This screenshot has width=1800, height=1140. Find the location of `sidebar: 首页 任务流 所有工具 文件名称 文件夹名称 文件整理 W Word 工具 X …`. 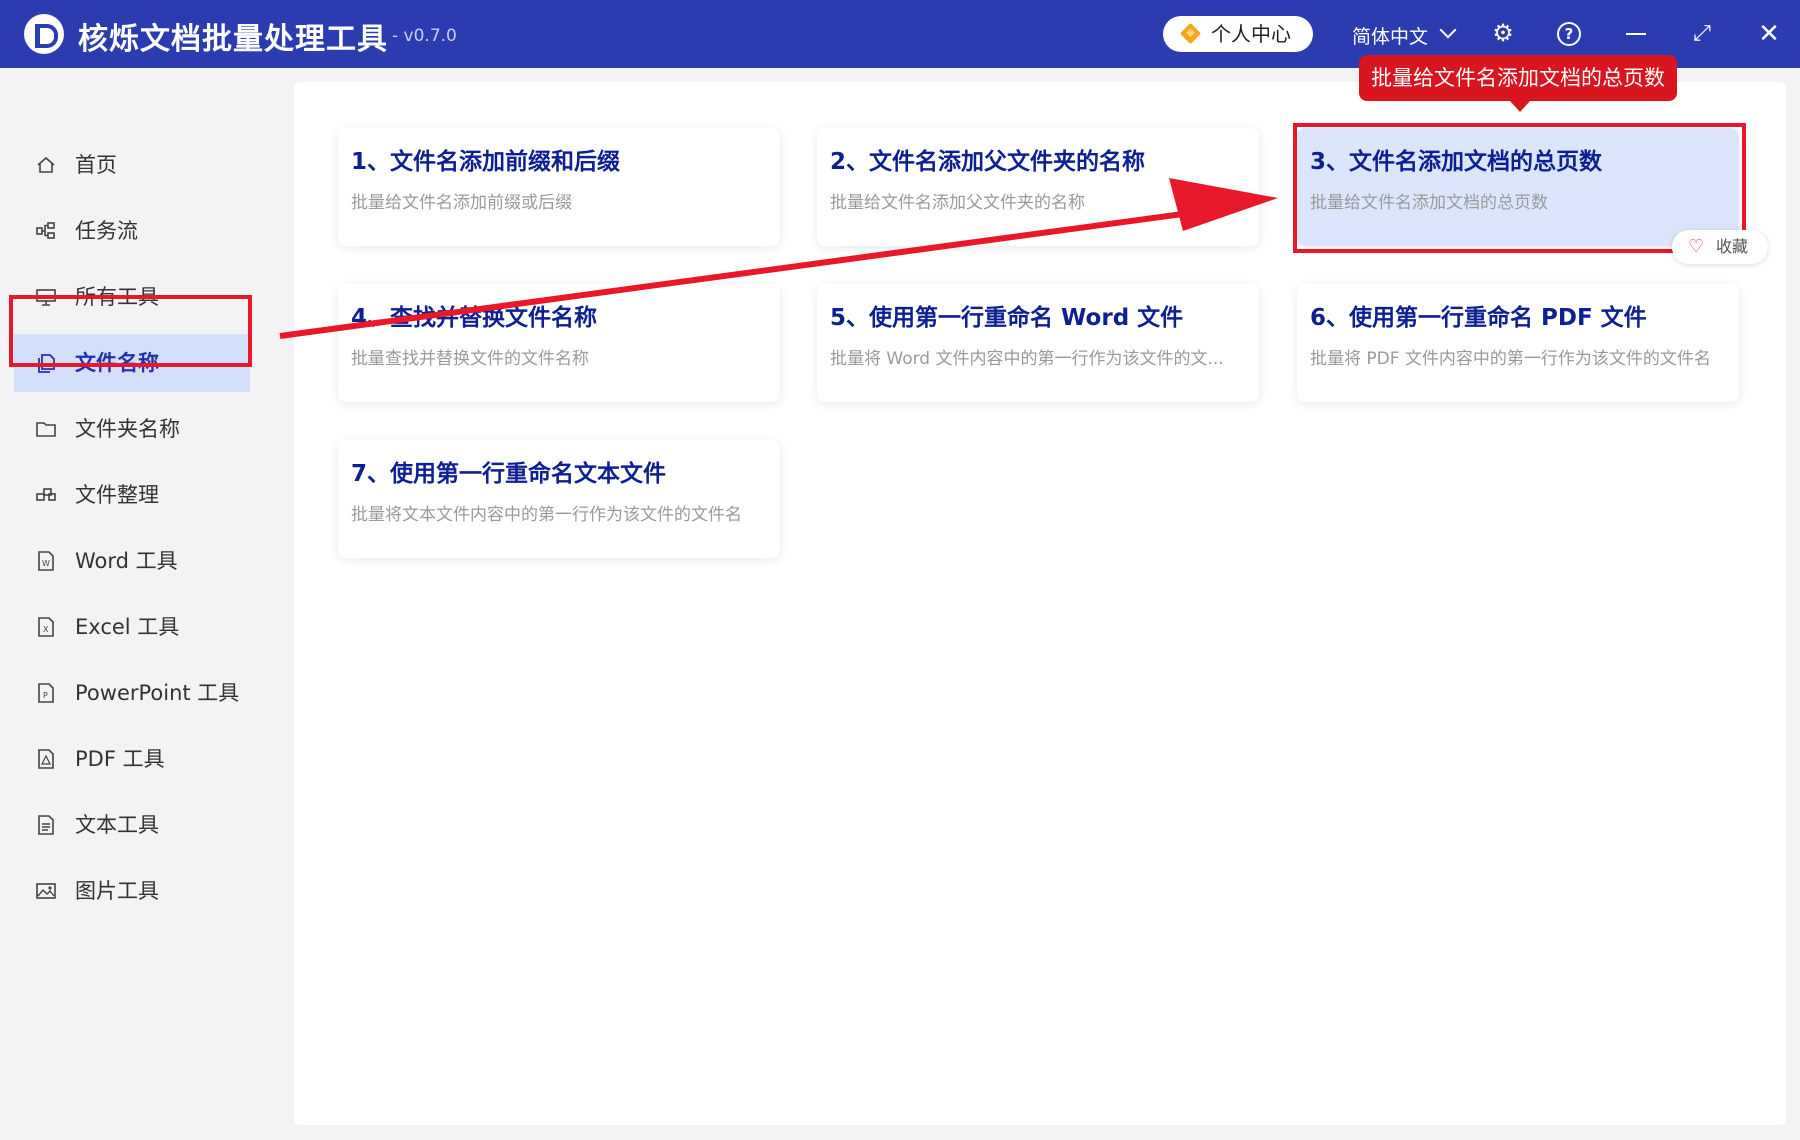

sidebar: 首页 任务流 所有工具 文件名称 文件夹名称 文件整理 W Word 工具 X … is located at coordinates (126, 604).